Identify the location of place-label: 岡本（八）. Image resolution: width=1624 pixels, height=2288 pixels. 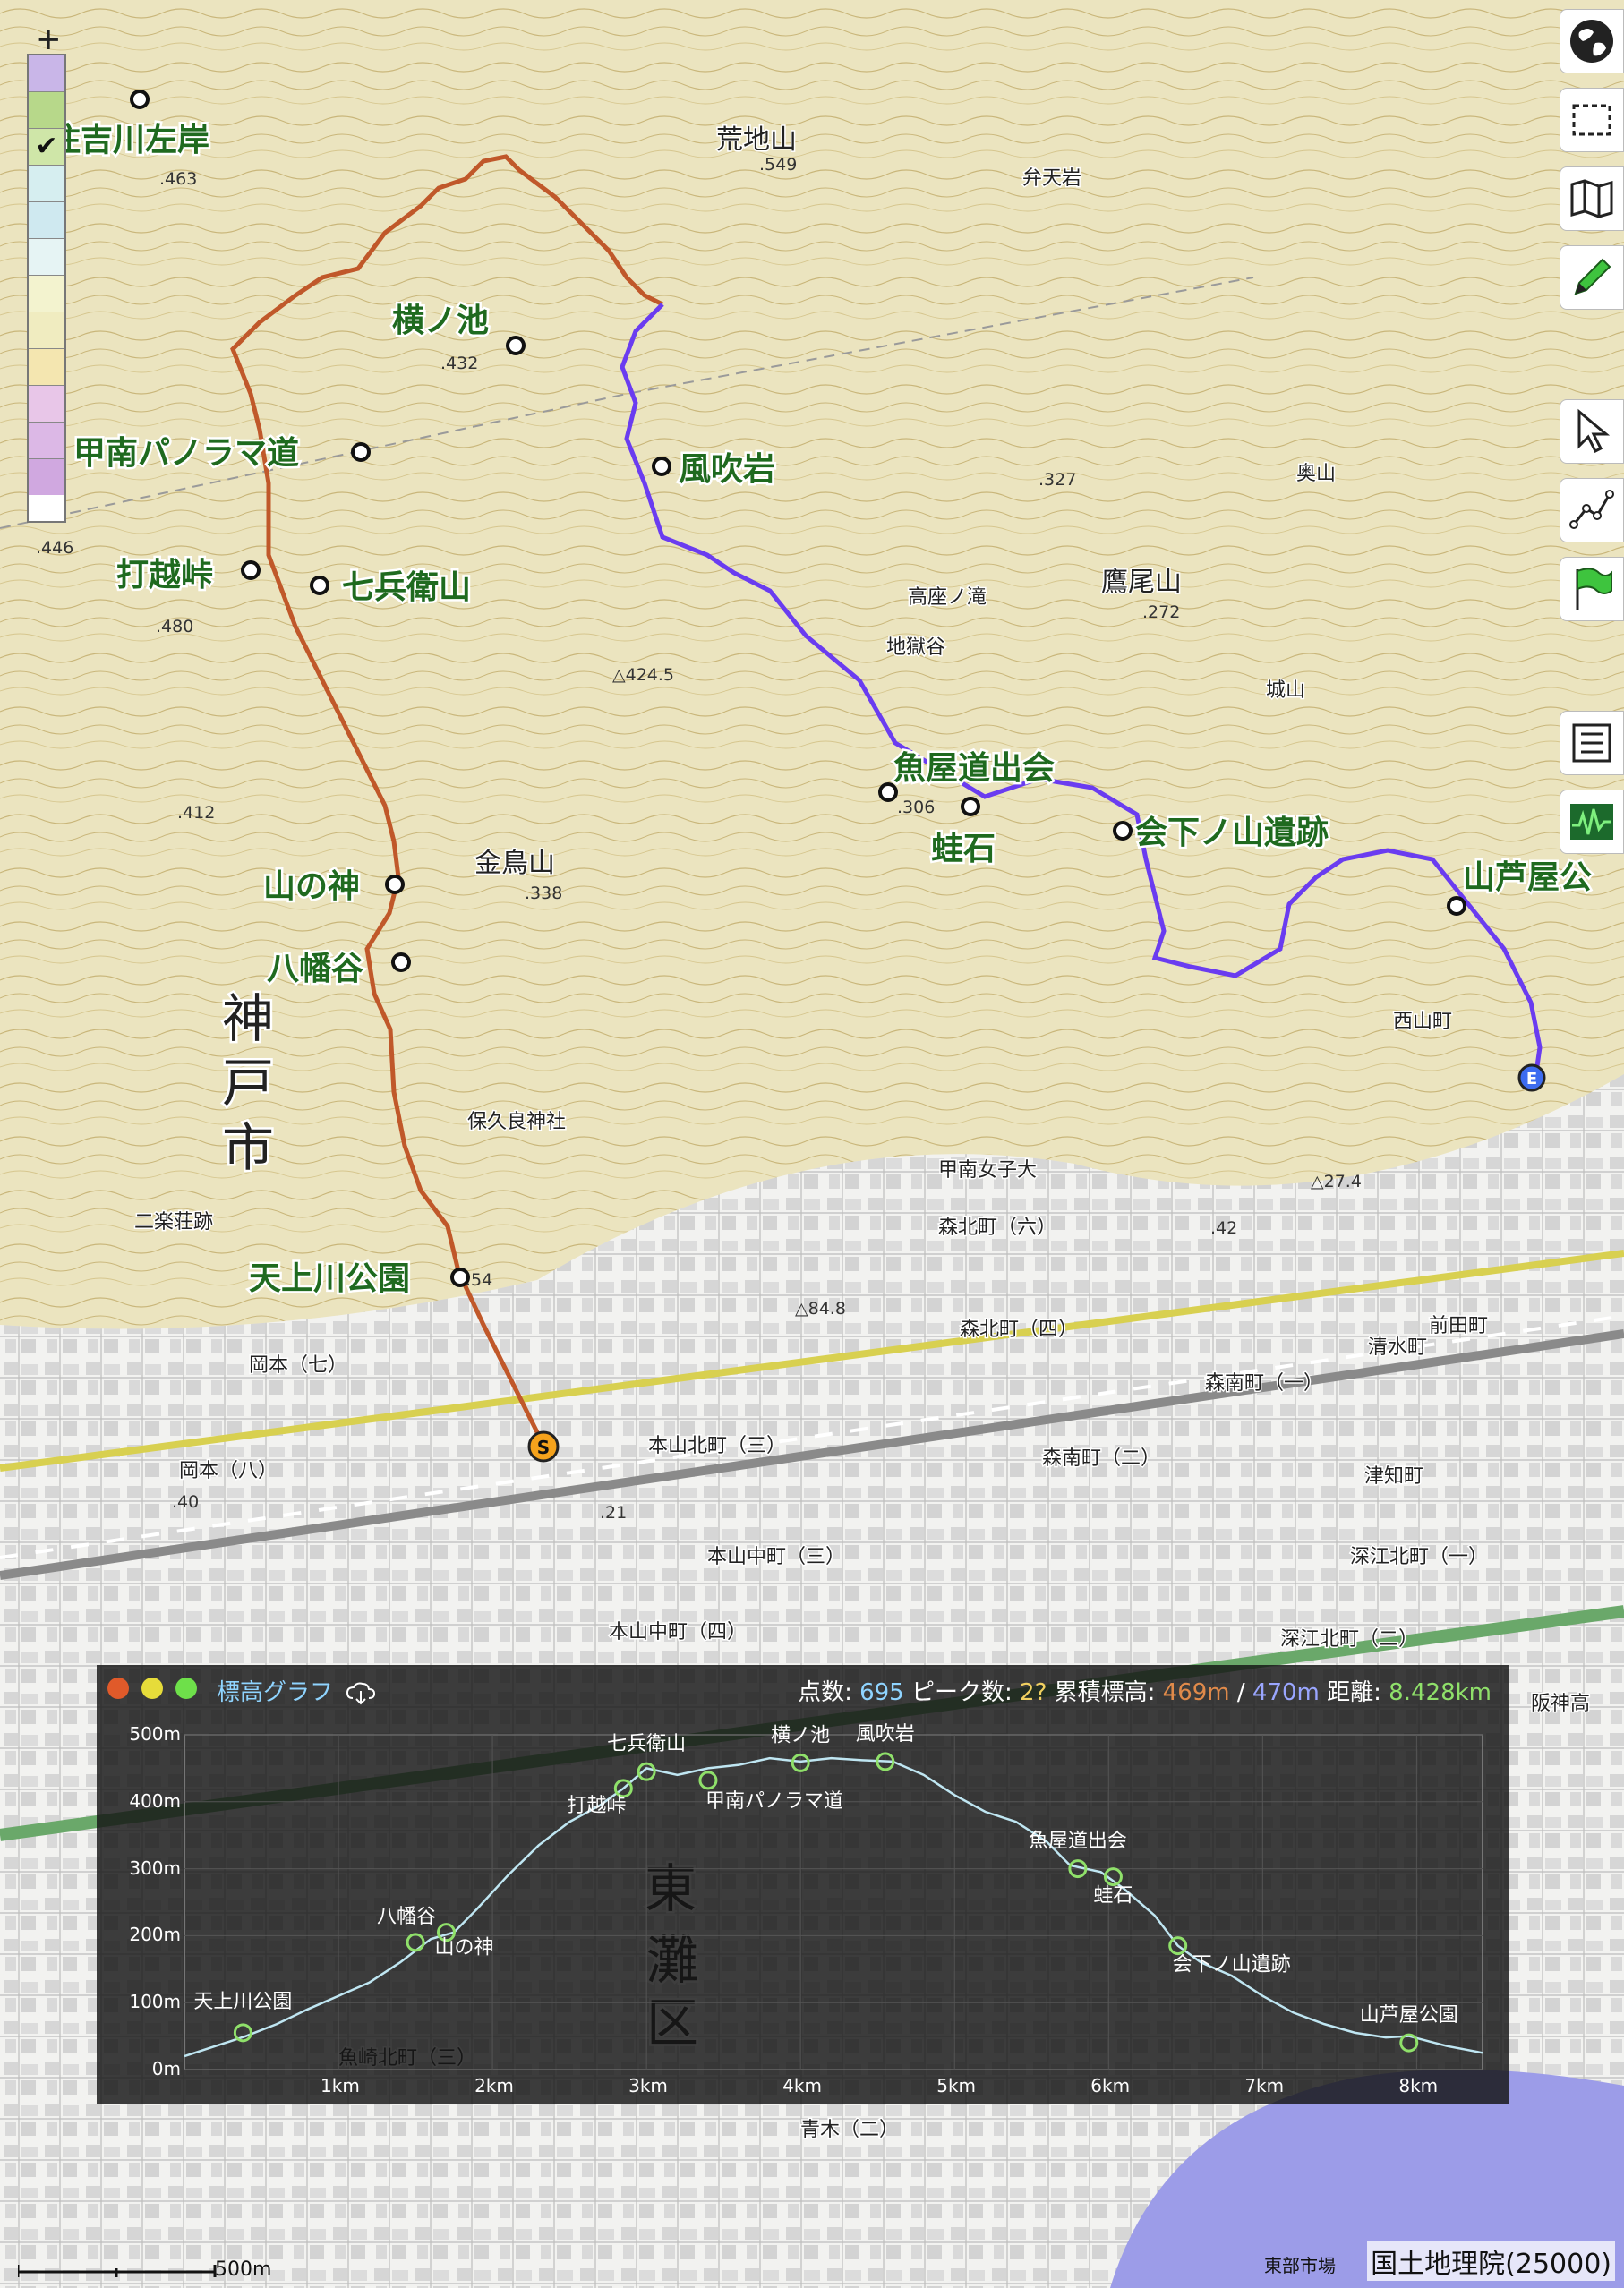
(228, 1471).